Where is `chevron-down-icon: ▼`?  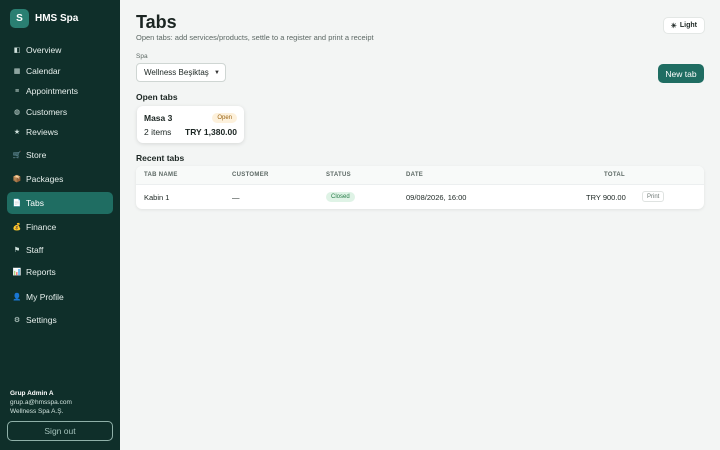
chevron-down-icon: ▼ is located at coordinates (217, 72).